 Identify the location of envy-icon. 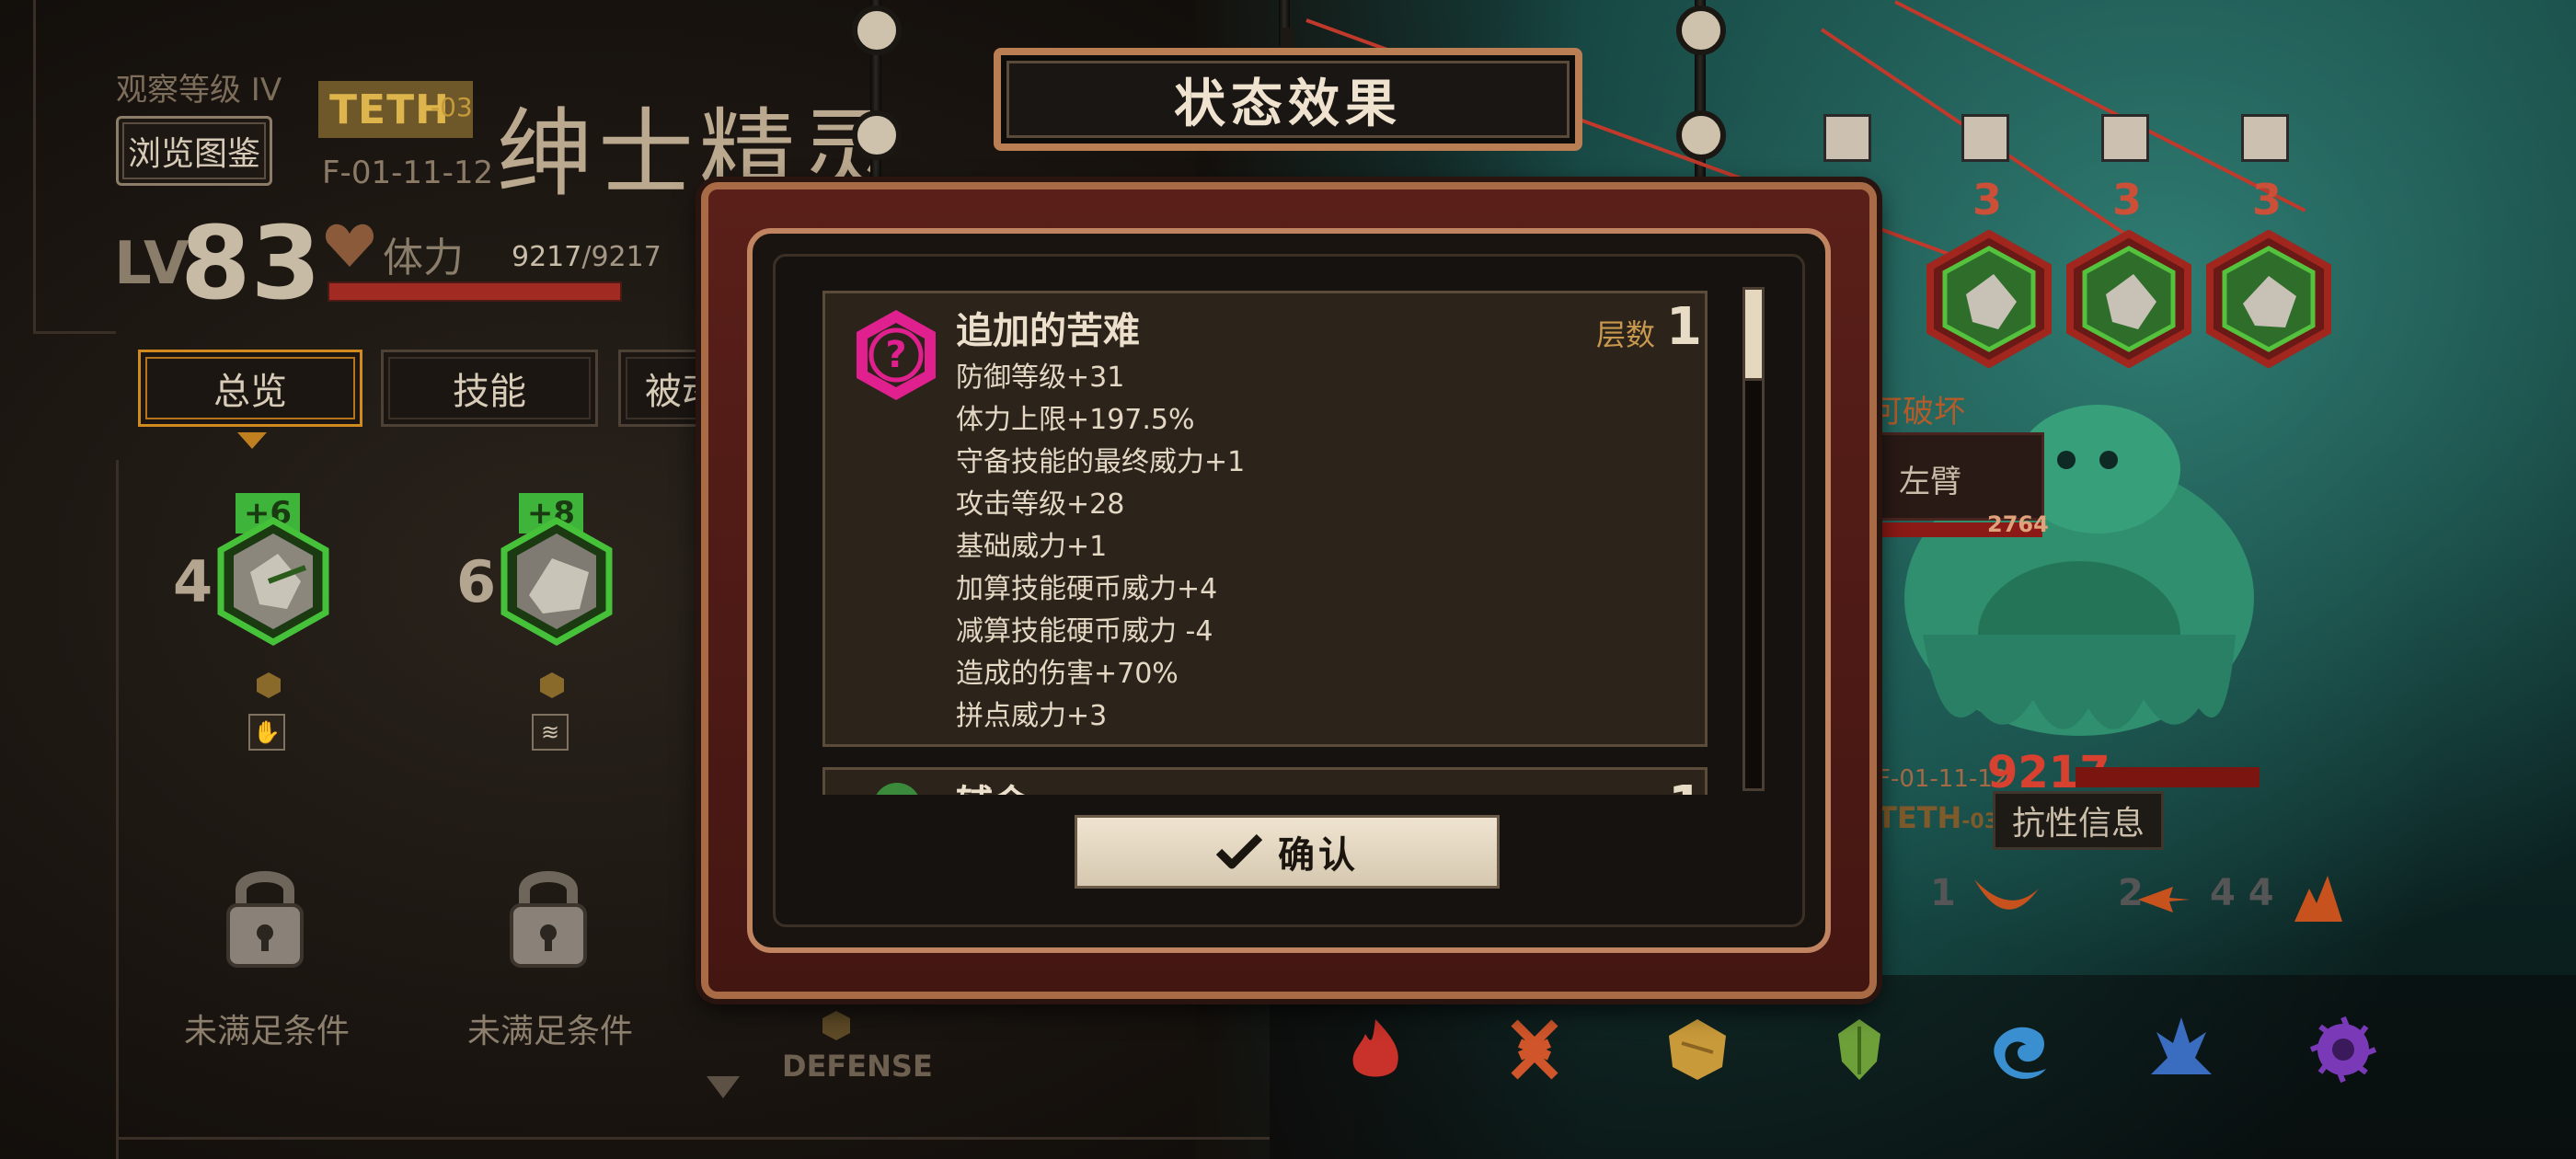
(2343, 1050).